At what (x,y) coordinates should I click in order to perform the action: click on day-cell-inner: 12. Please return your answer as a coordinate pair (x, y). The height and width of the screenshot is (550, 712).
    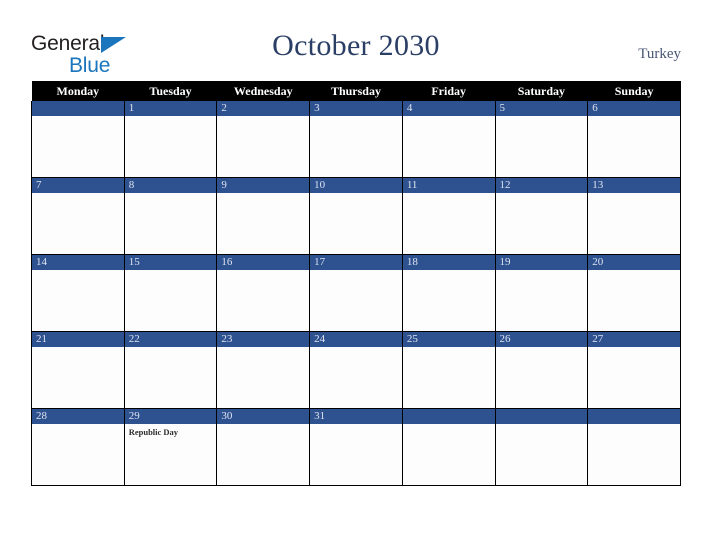
    Looking at the image, I should click on (541, 216).